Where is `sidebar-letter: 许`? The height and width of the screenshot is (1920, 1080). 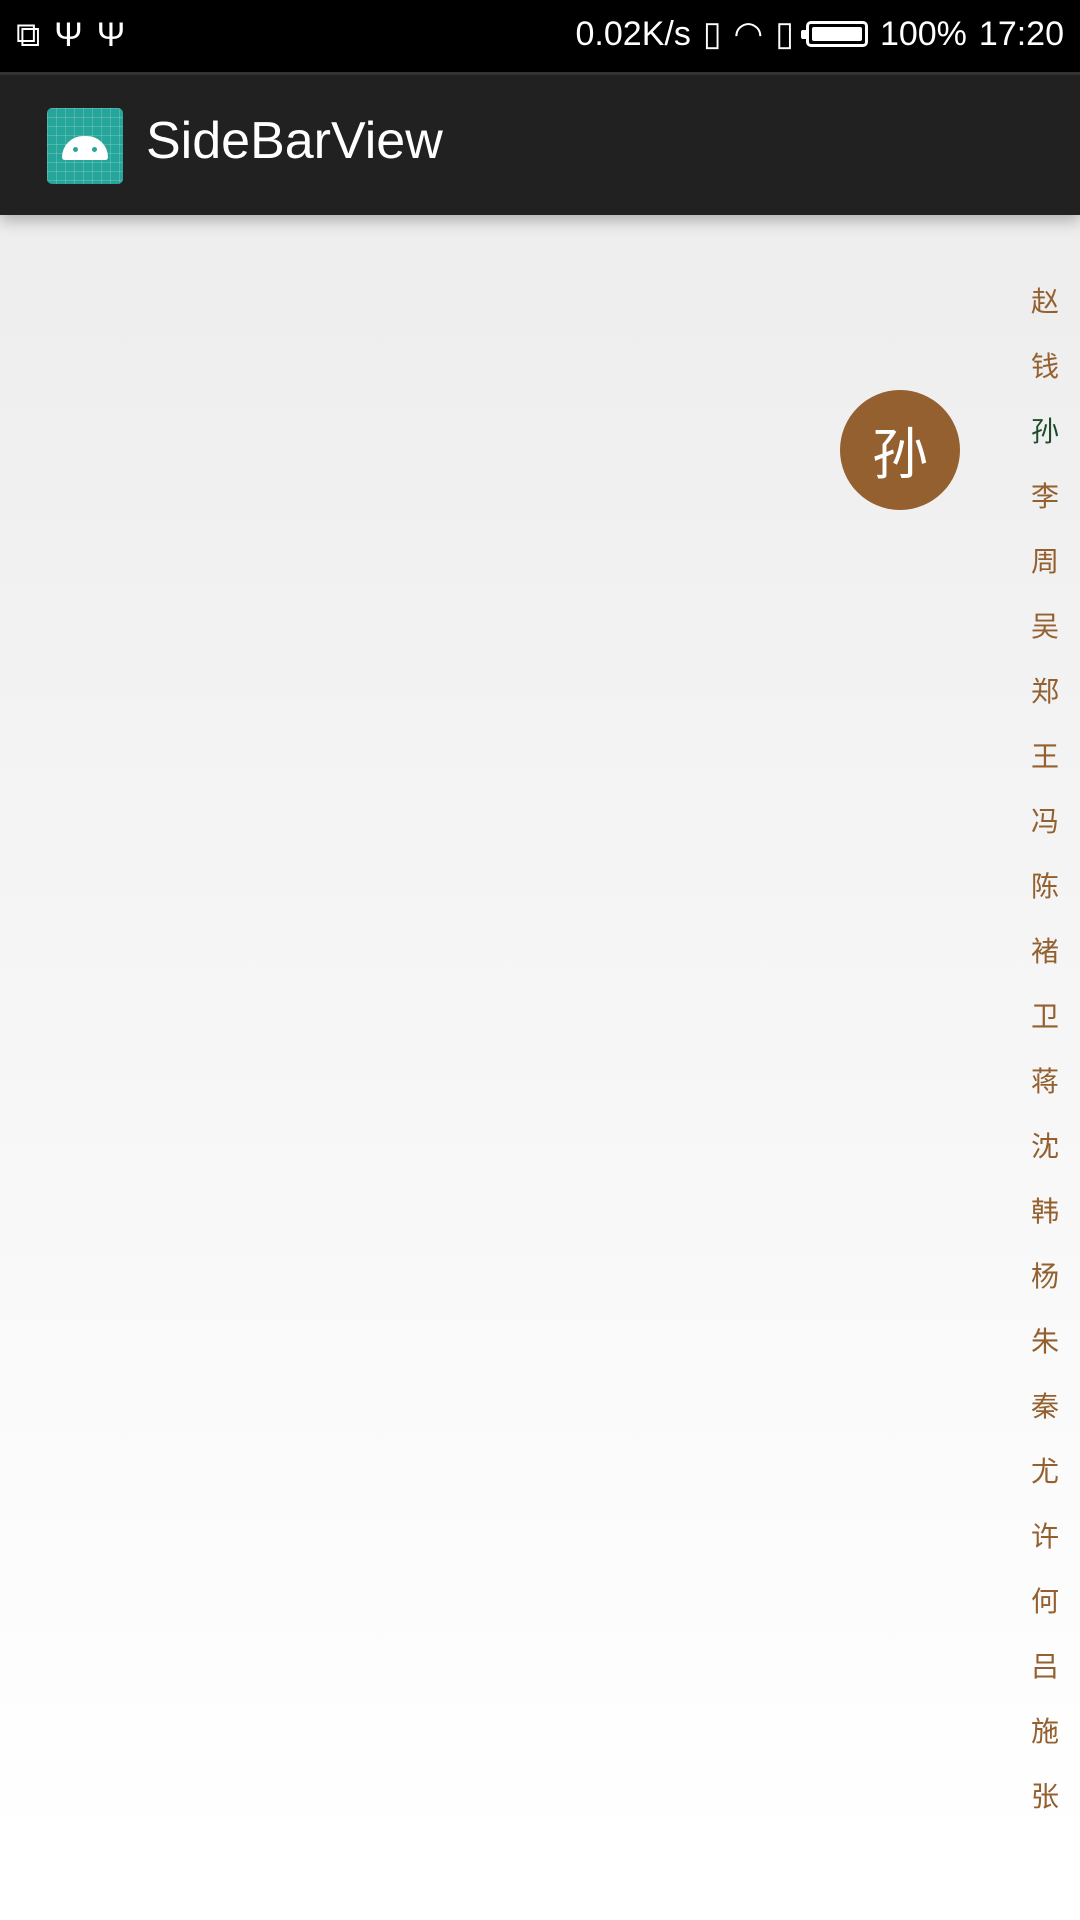
sidebar-letter: 许 is located at coordinates (1050, 1547).